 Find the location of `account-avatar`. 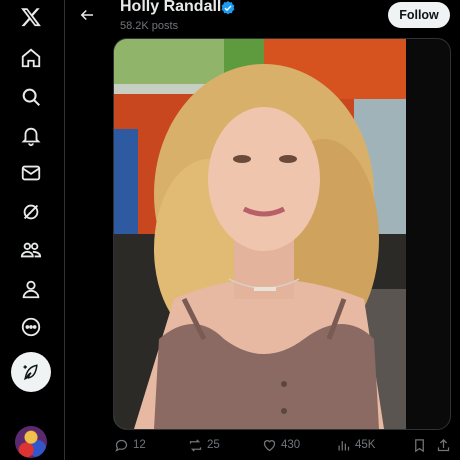

account-avatar is located at coordinates (31, 442).